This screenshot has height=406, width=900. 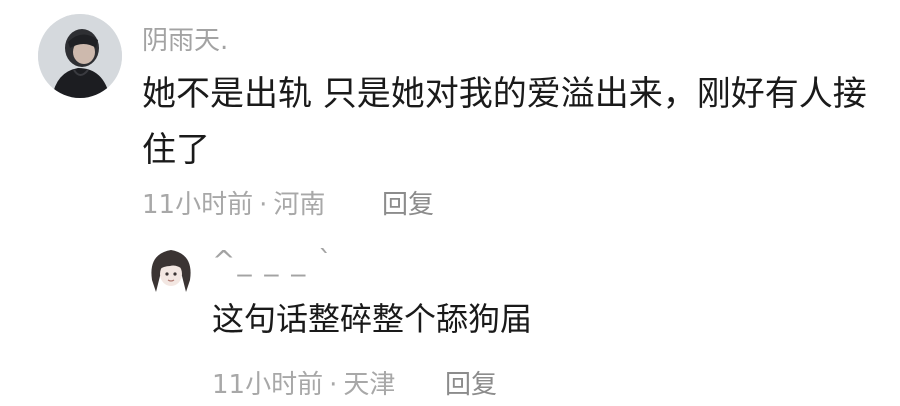 I want to click on location: 天津, so click(x=369, y=385).